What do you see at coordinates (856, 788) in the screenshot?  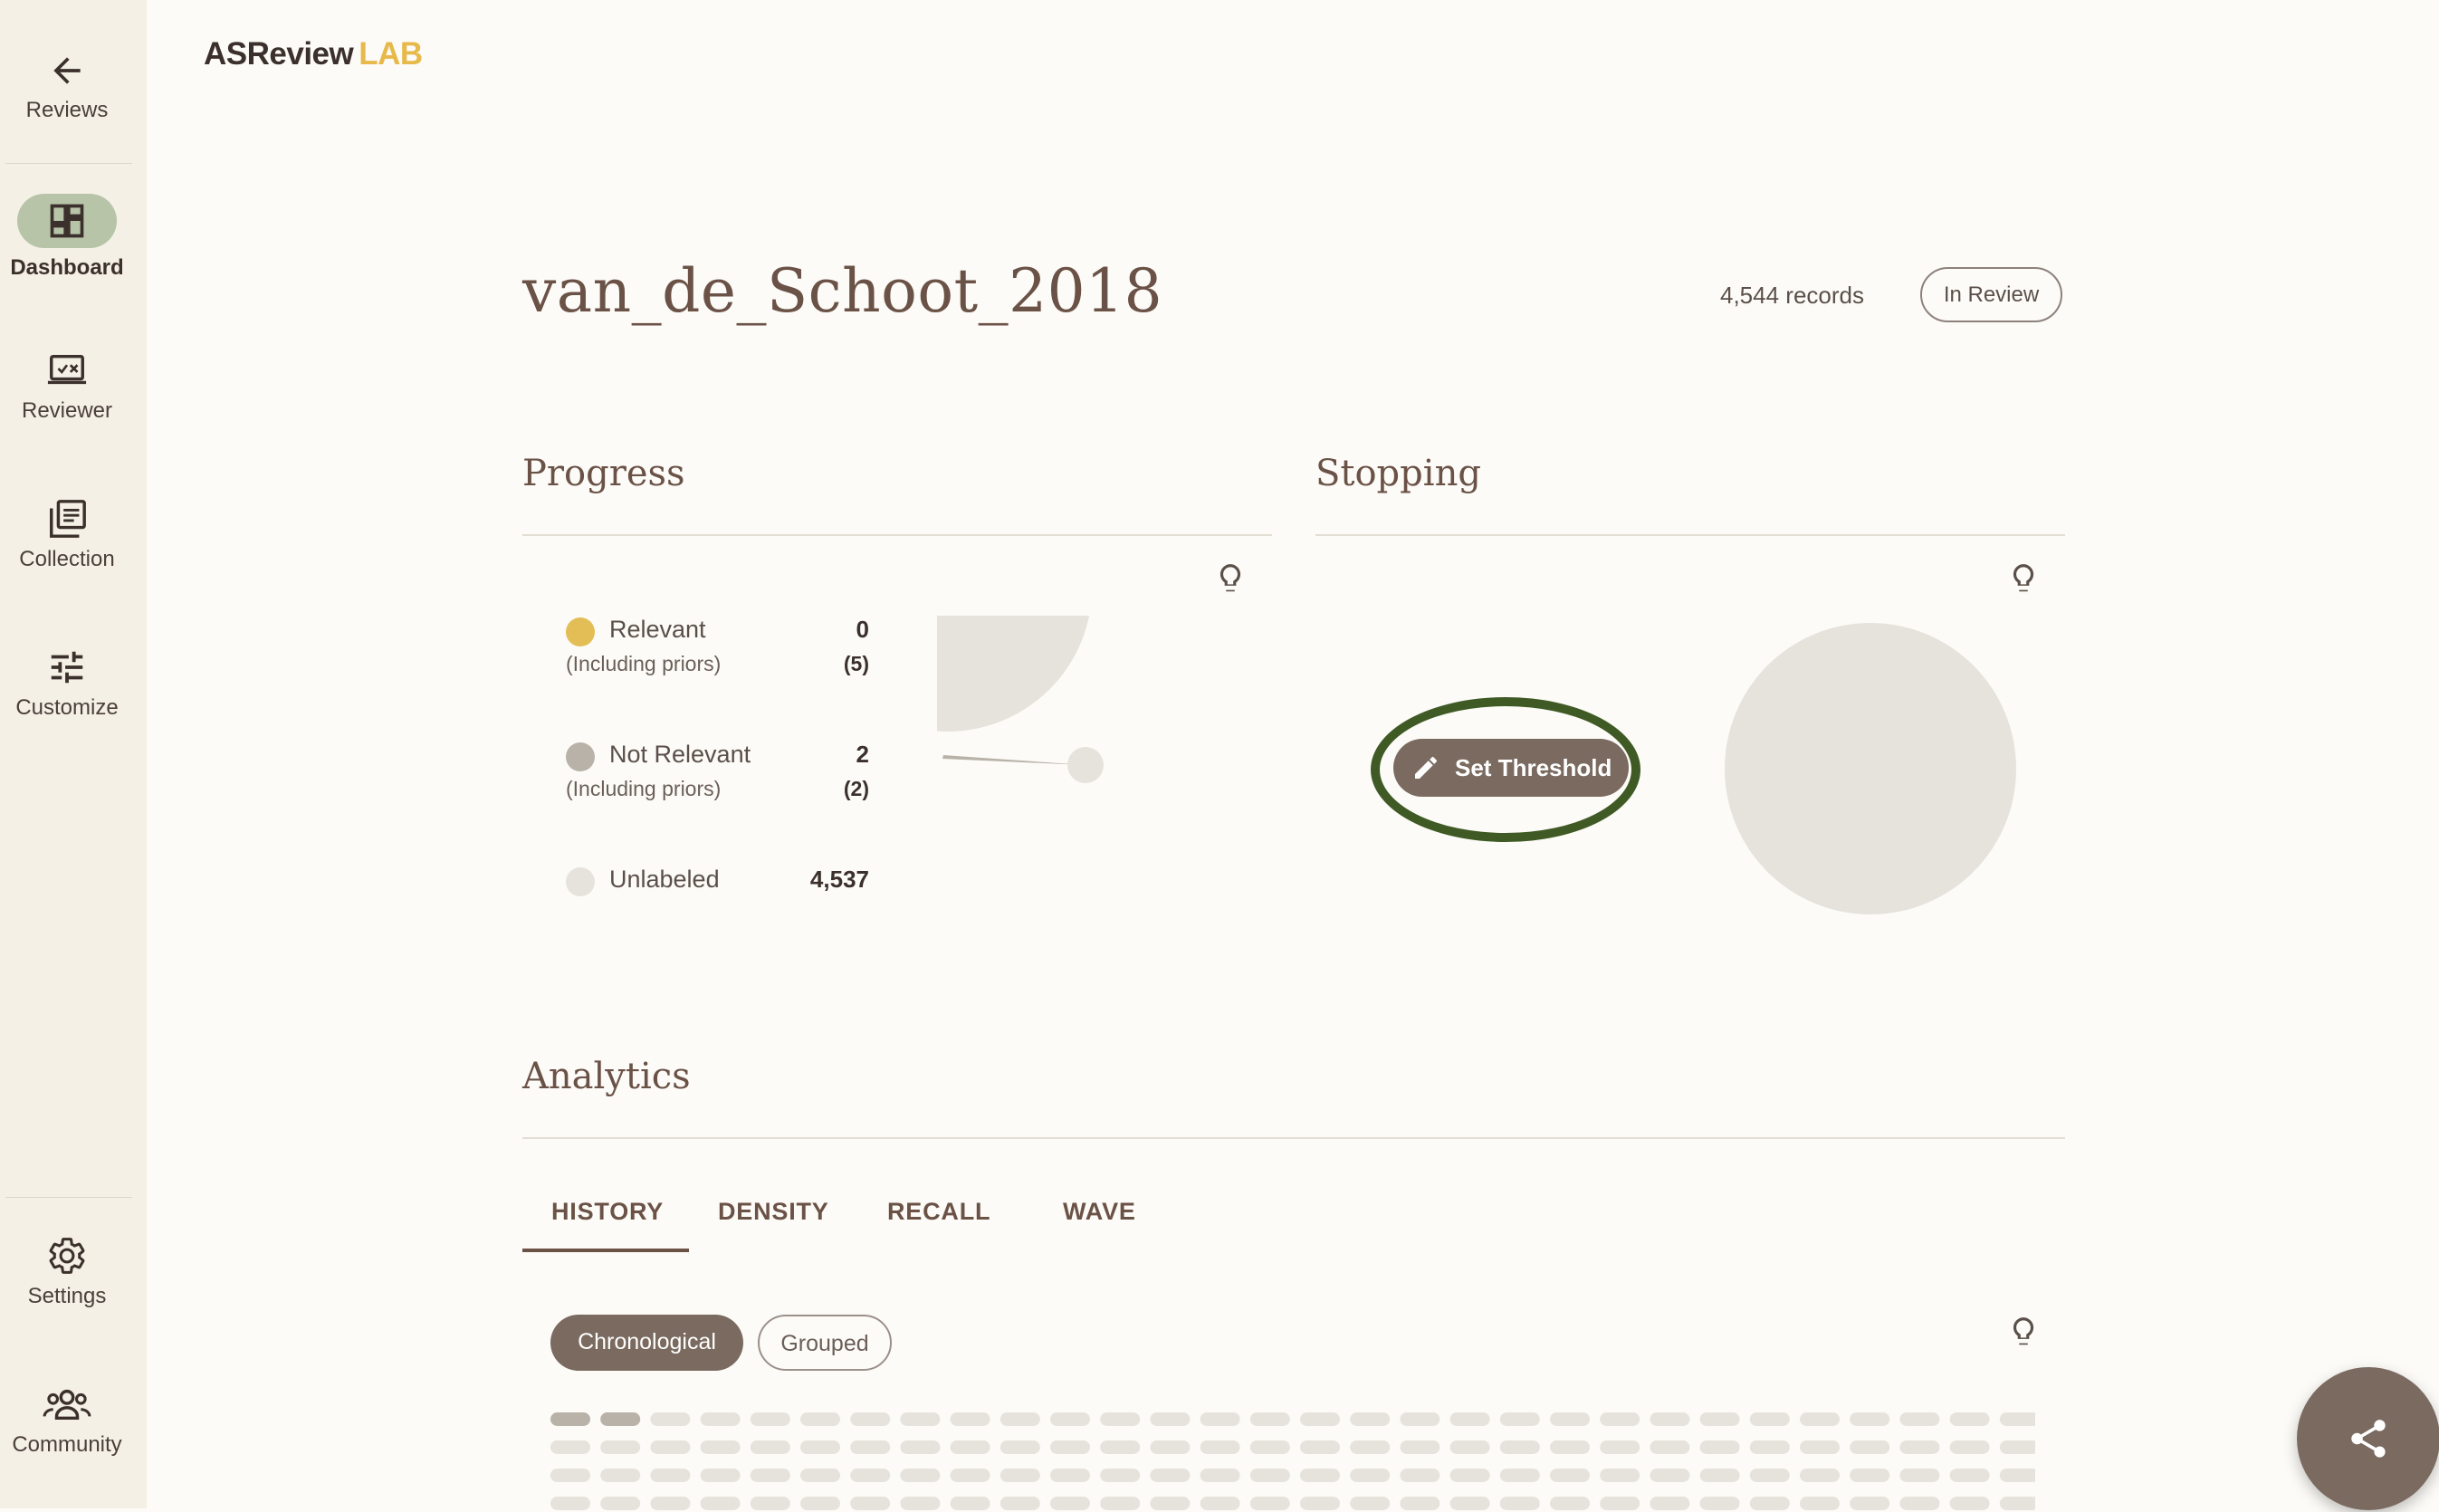 I see `not-relevant-sub-value: (2)` at bounding box center [856, 788].